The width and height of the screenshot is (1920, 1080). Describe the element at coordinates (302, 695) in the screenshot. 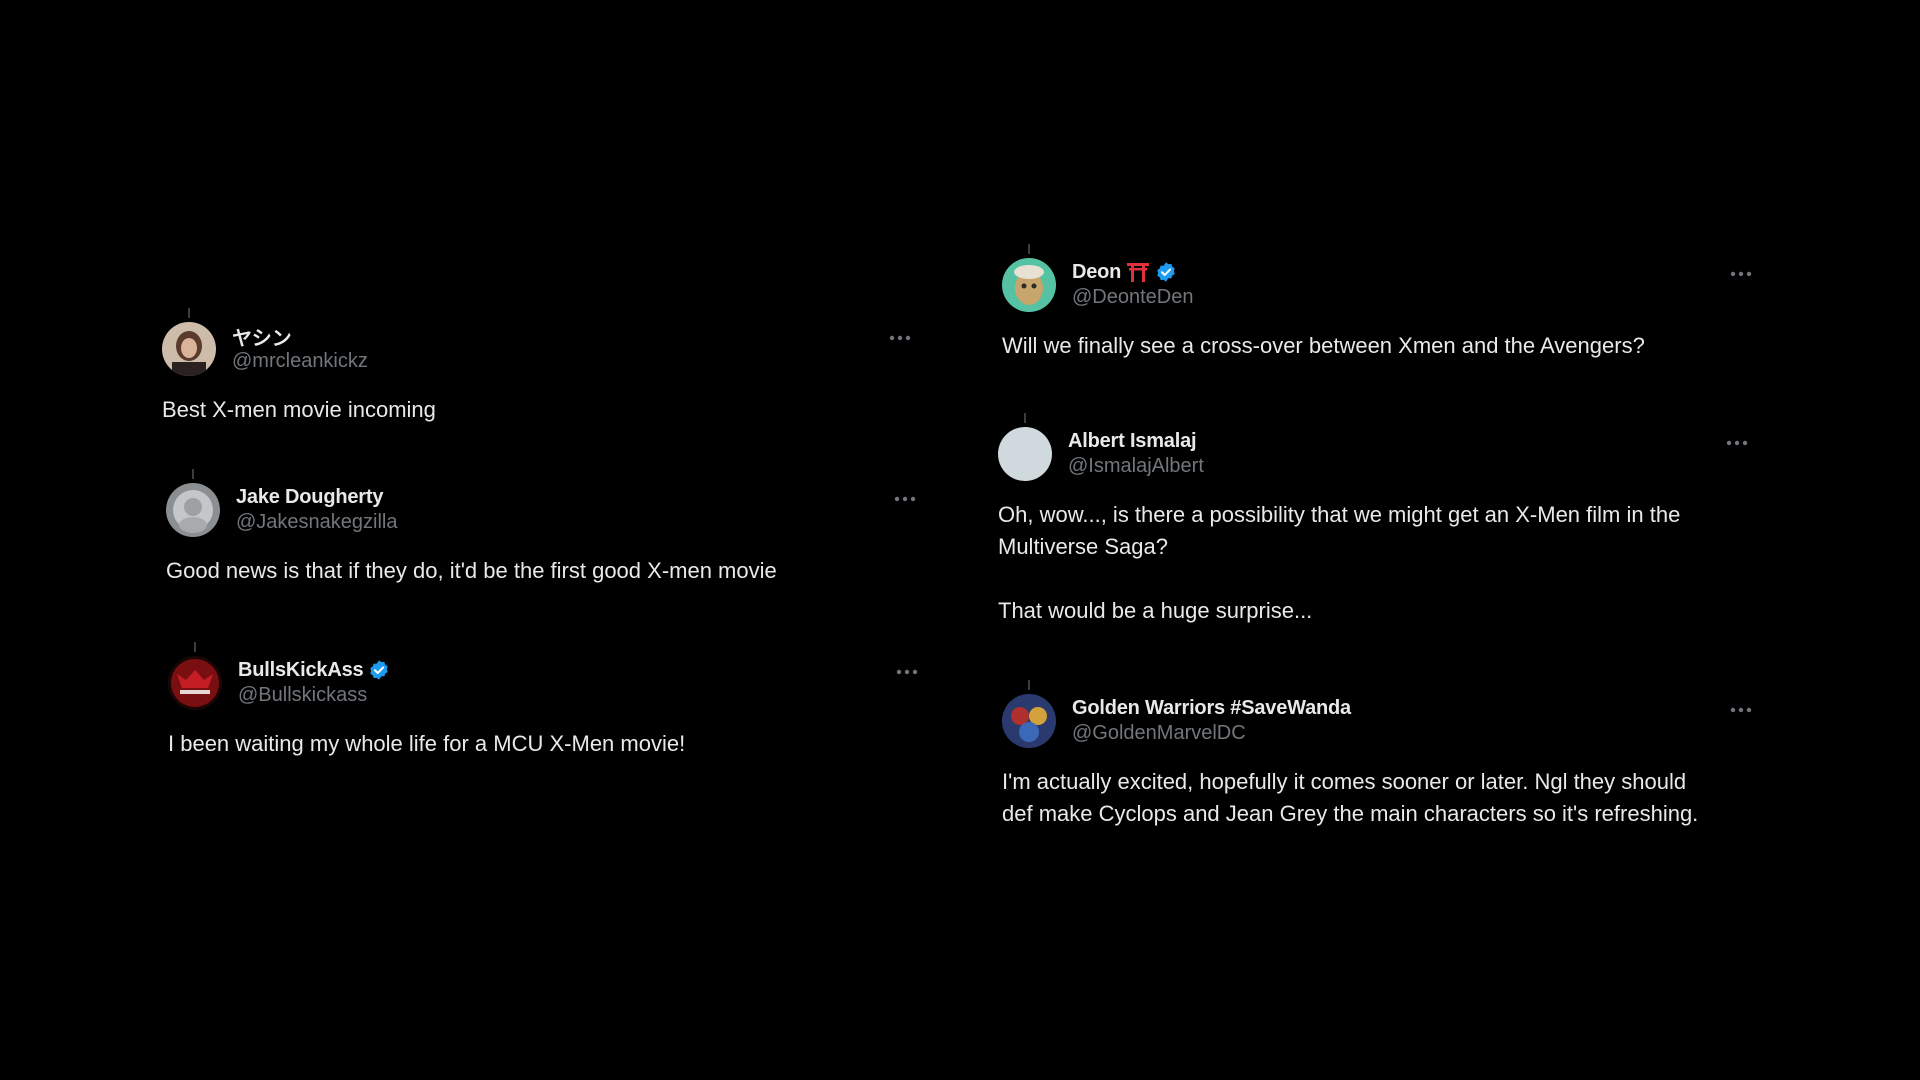

I see `user-handle: @Bullskickass` at that location.